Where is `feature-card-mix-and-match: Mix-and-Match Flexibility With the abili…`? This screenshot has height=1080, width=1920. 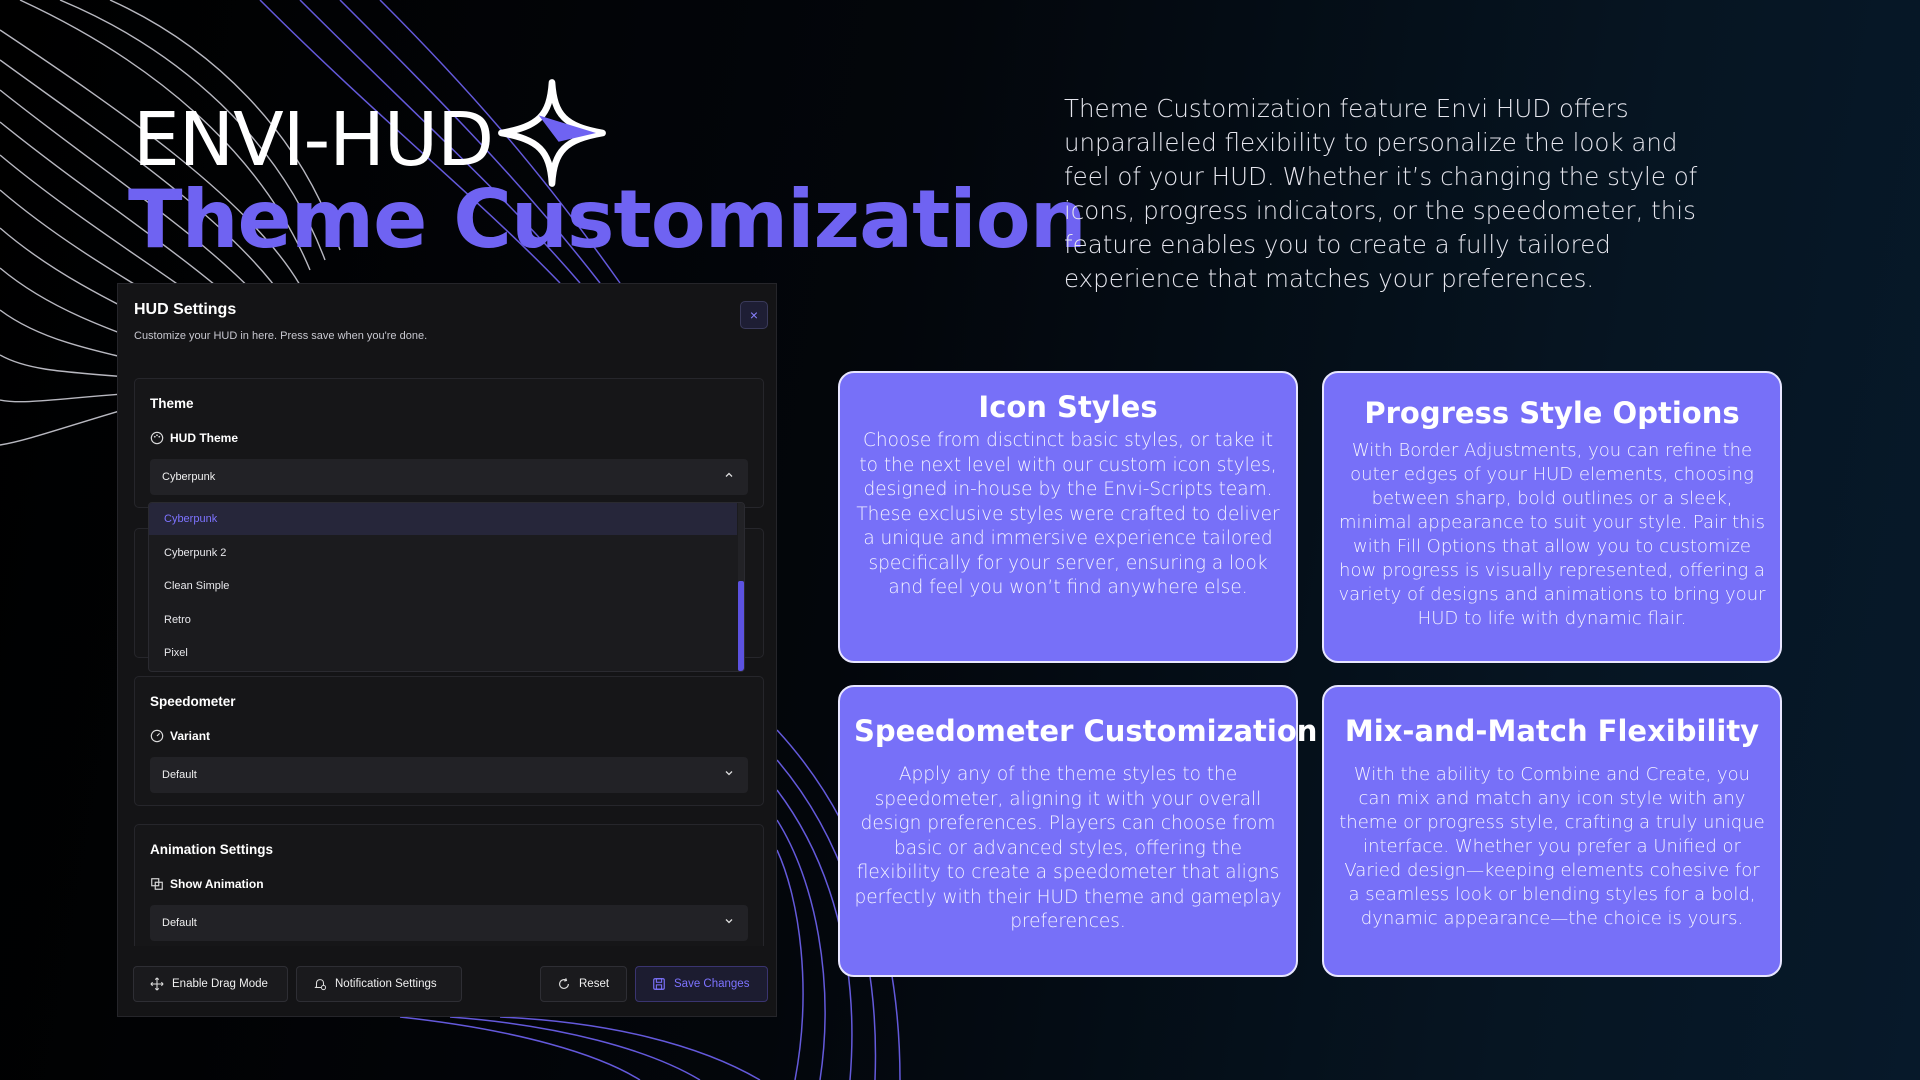 feature-card-mix-and-match: Mix-and-Match Flexibility With the abili… is located at coordinates (1552, 831).